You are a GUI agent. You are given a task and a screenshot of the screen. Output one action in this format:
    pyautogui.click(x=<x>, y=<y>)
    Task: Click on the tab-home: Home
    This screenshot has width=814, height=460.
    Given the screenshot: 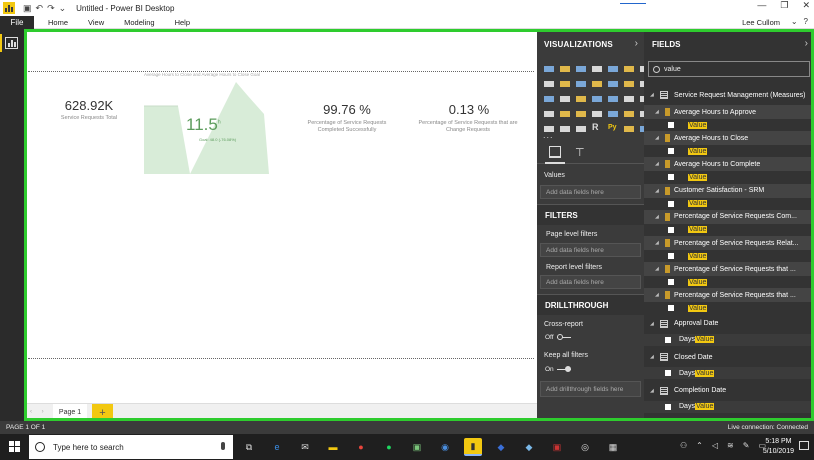 What is the action you would take?
    pyautogui.click(x=58, y=22)
    